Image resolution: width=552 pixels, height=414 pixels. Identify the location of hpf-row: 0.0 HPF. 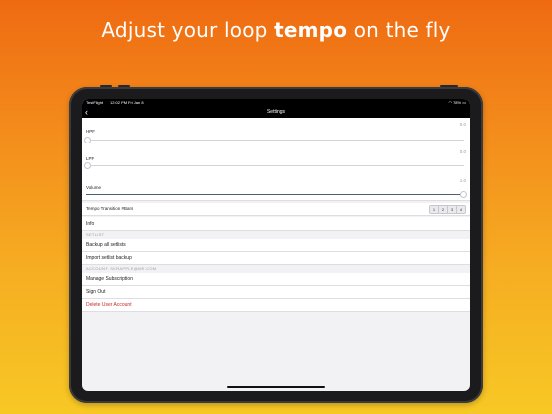
(276, 131).